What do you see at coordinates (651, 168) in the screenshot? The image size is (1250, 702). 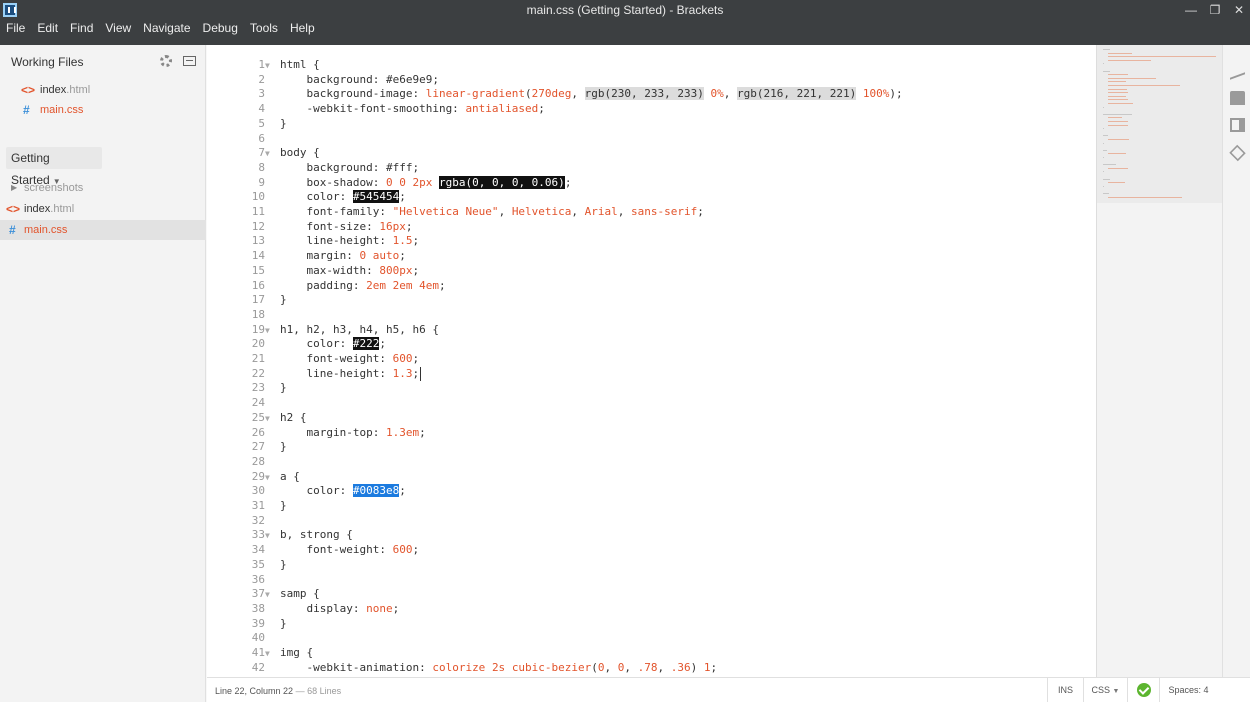 I see `code-line: 8 background: #fff;` at bounding box center [651, 168].